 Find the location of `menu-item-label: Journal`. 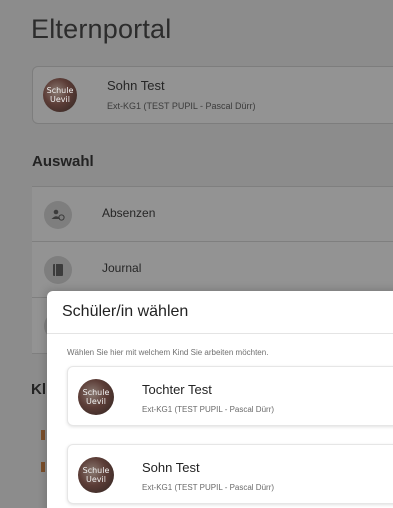

menu-item-label: Journal is located at coordinates (122, 268).